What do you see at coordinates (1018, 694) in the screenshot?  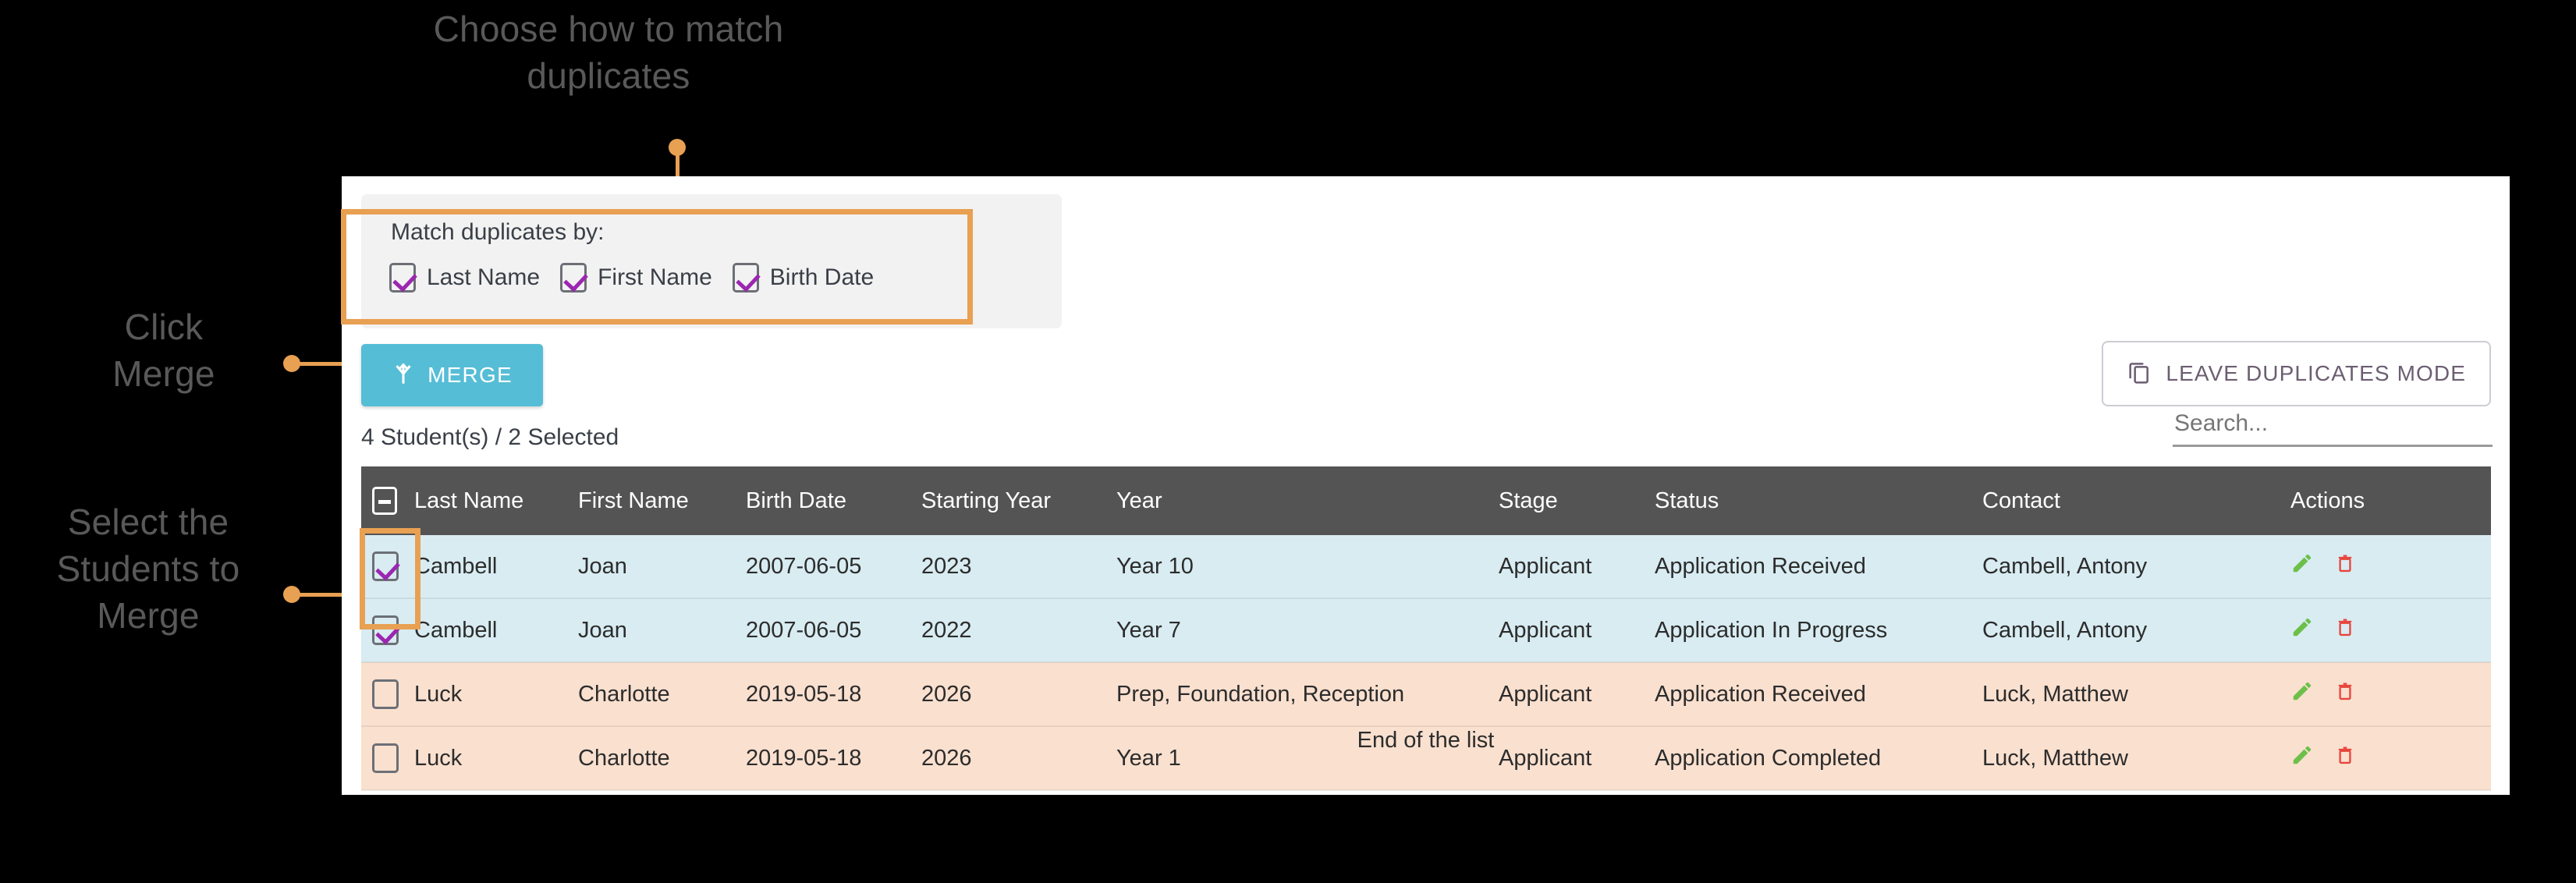 I see `cell-starting-year: 2026` at bounding box center [1018, 694].